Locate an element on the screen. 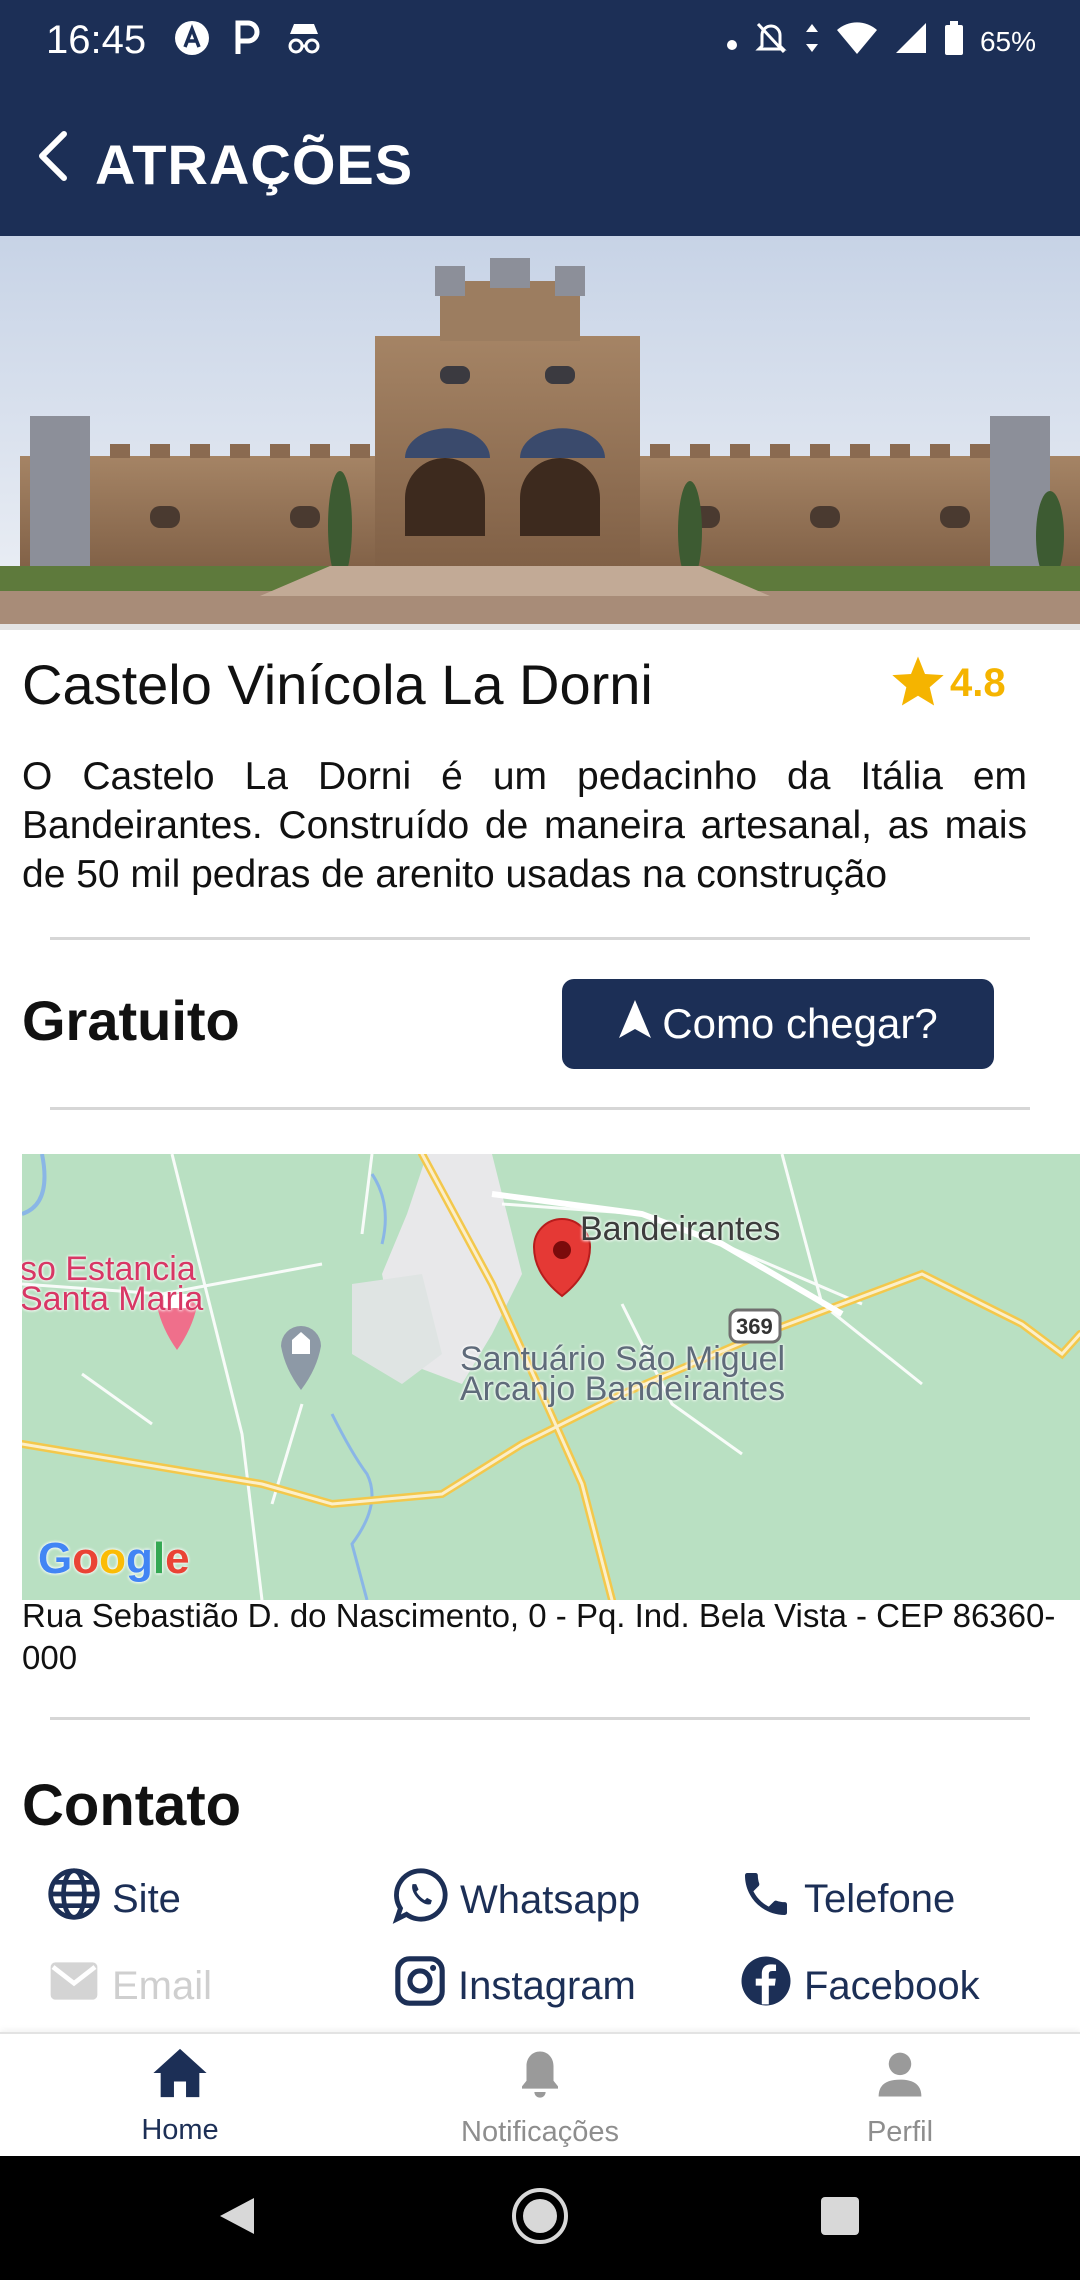 The image size is (1080, 2280). contact-facebook-link: Facebook is located at coordinates (859, 1986).